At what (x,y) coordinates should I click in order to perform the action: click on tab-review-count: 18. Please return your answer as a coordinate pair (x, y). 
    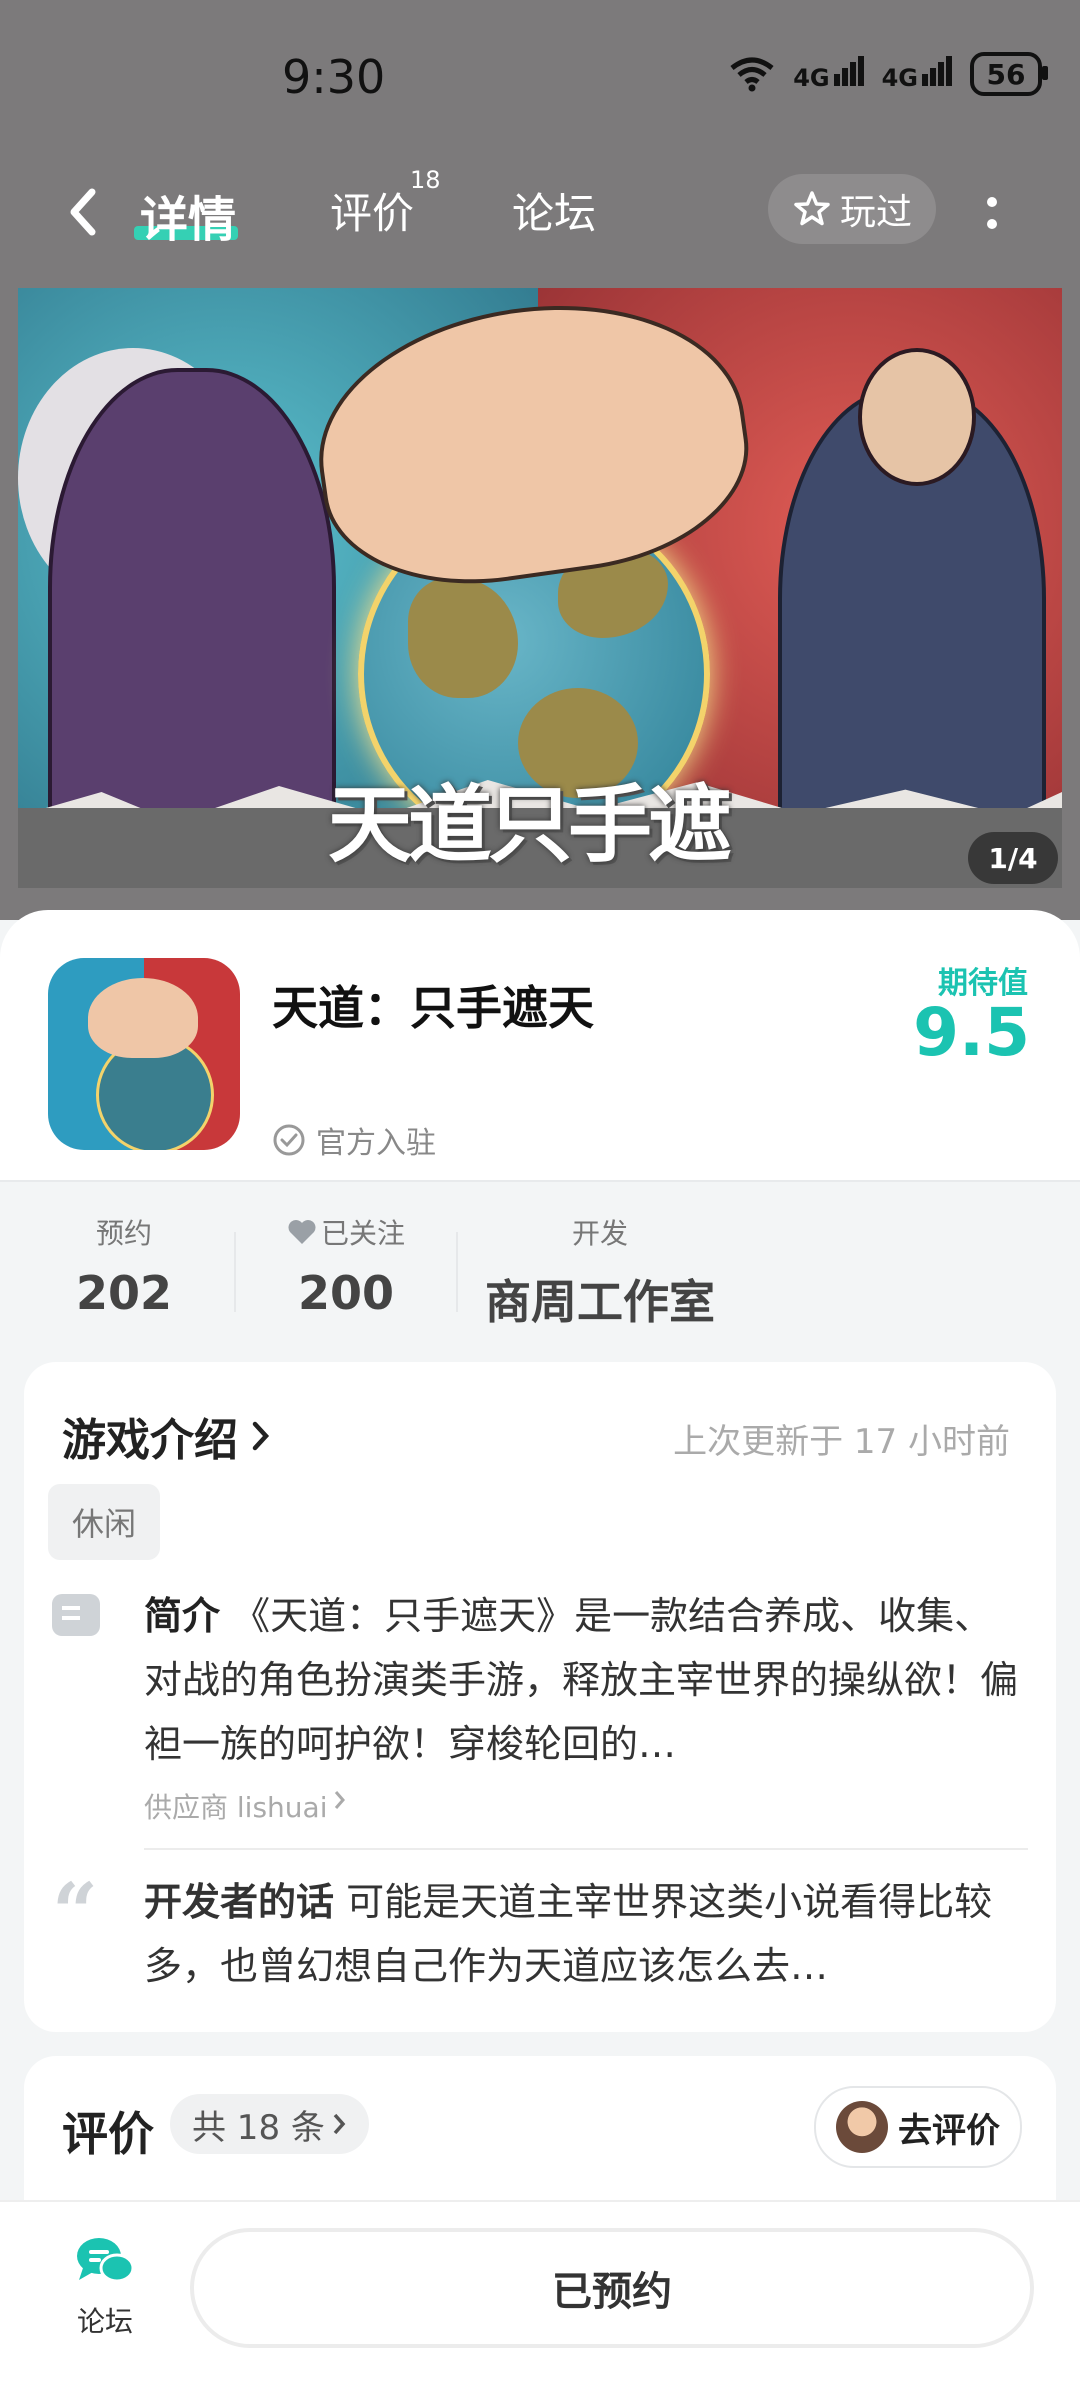
    Looking at the image, I should click on (425, 180).